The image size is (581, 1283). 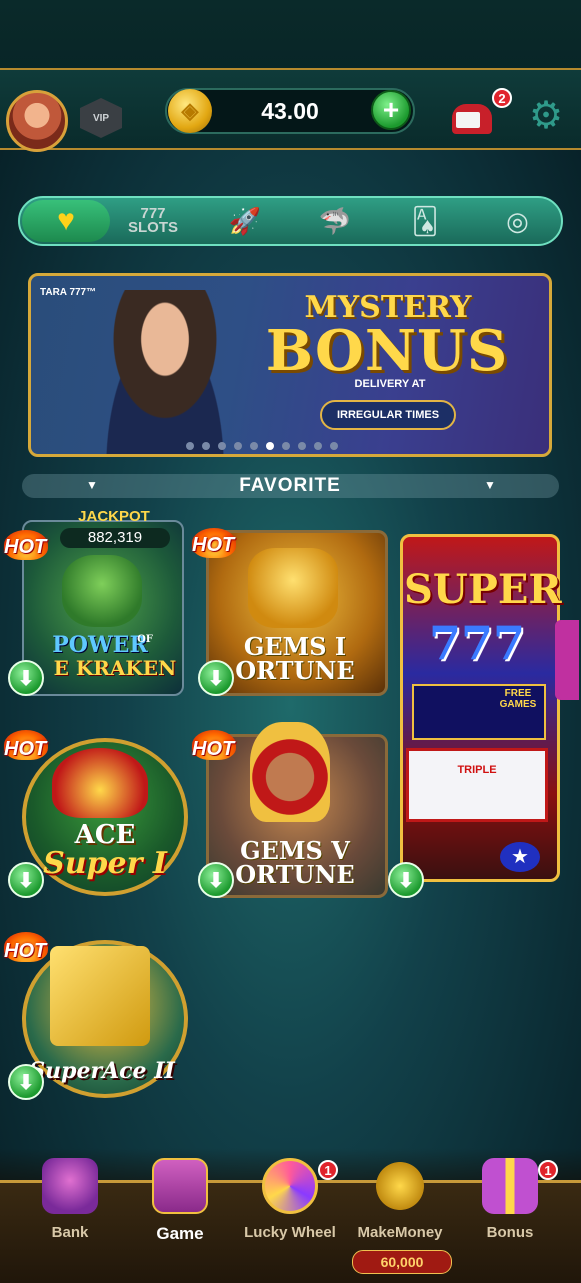 What do you see at coordinates (390, 384) in the screenshot?
I see `banner-subtitle: DELIVERY AT` at bounding box center [390, 384].